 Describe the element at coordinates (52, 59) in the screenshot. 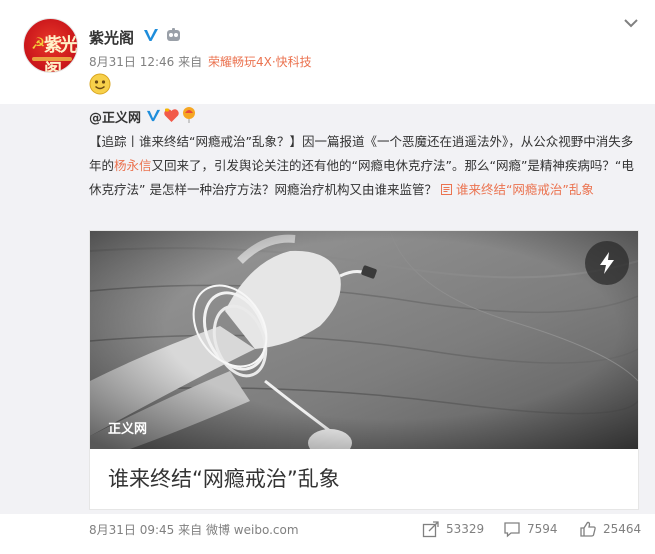

I see `avatar-decoration` at that location.